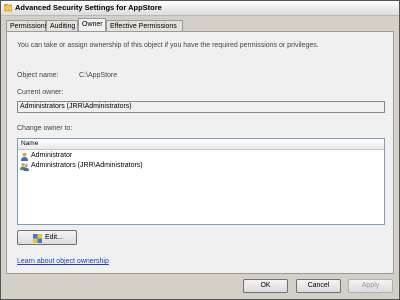 The width and height of the screenshot is (400, 300). Describe the element at coordinates (8, 8) in the screenshot. I see `folder-icon` at that location.